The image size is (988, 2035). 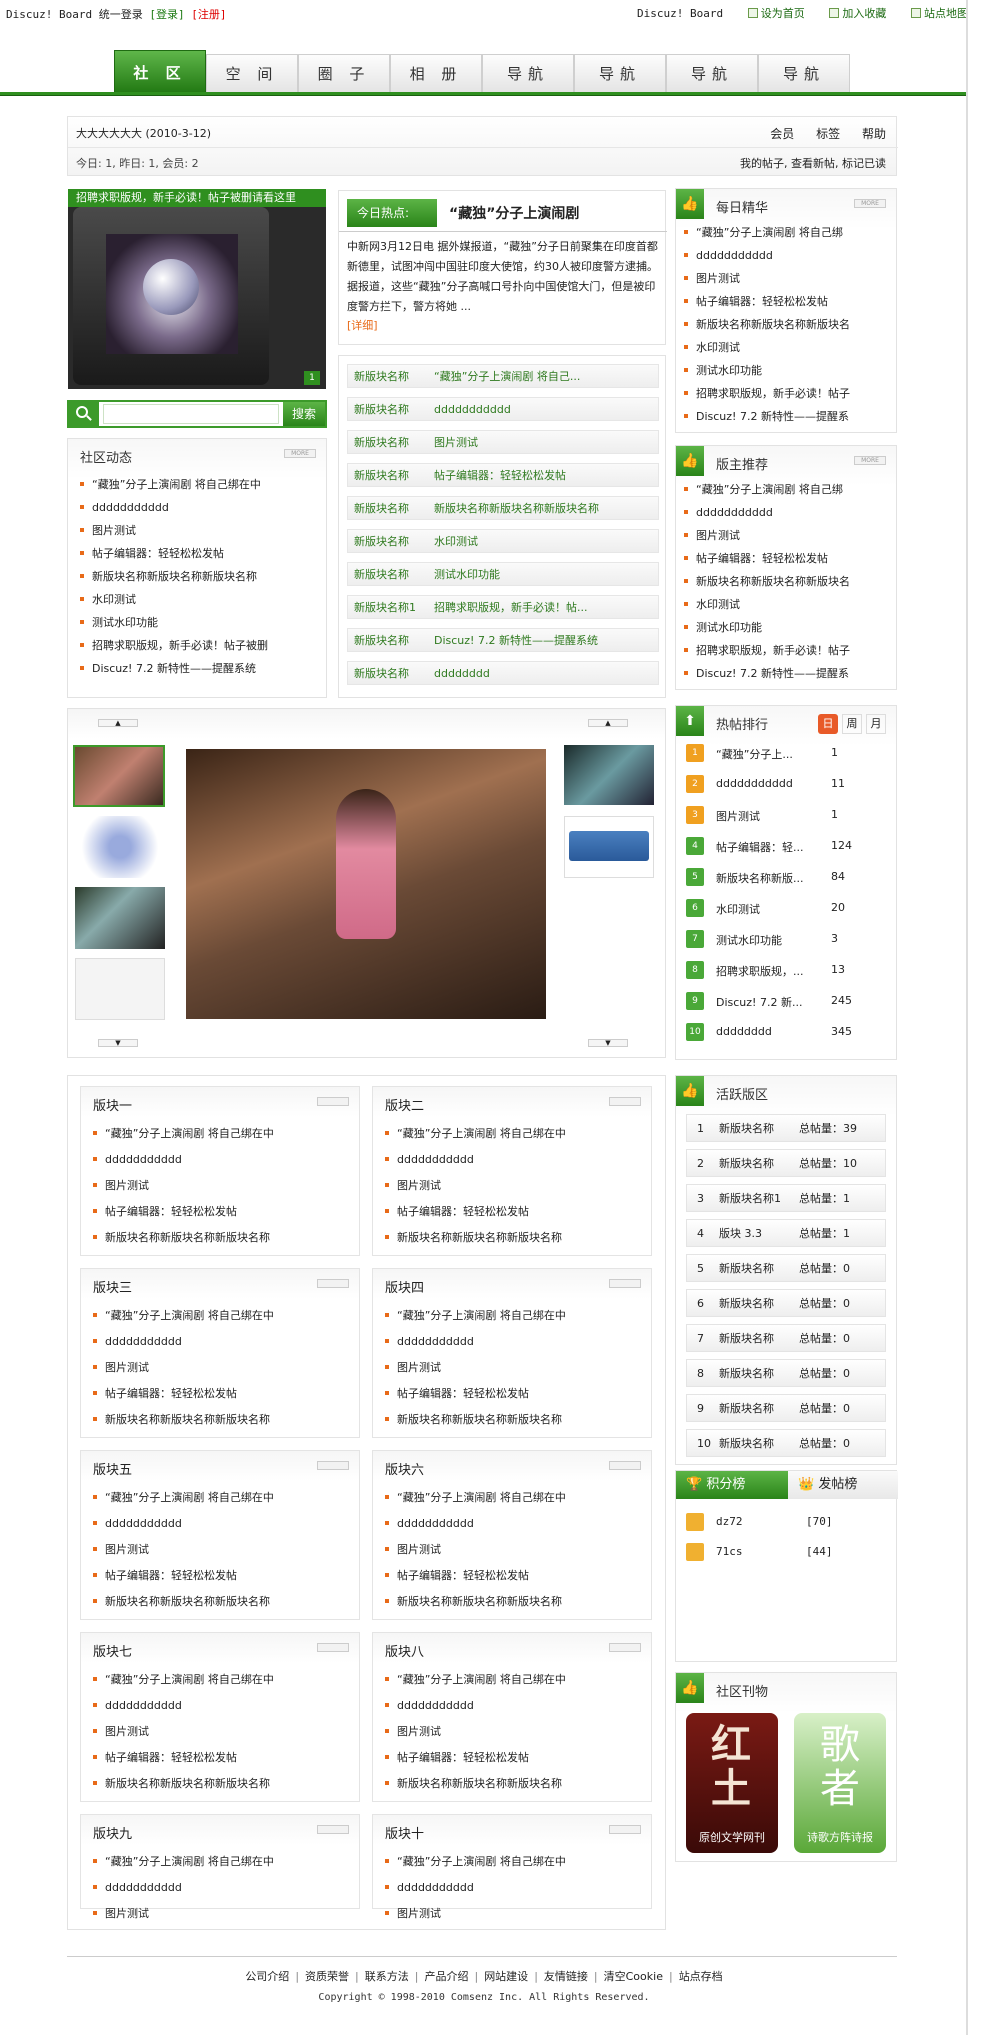 I want to click on topic-row: 新版块名称 Discuz! 7.2 新特性——提醒系统, so click(x=503, y=640).